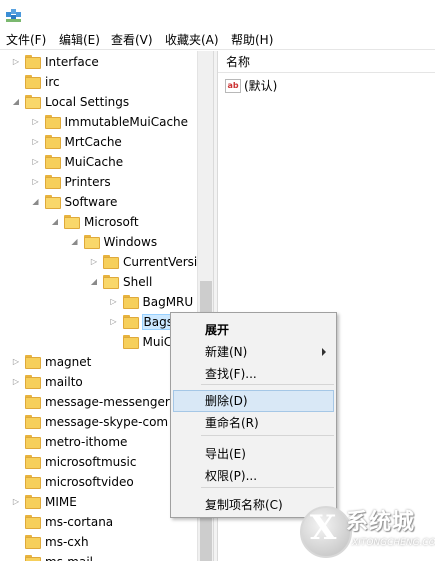  I want to click on tree-item-immutablemuicache: ▷ ImmutableMuiCache, so click(98, 122).